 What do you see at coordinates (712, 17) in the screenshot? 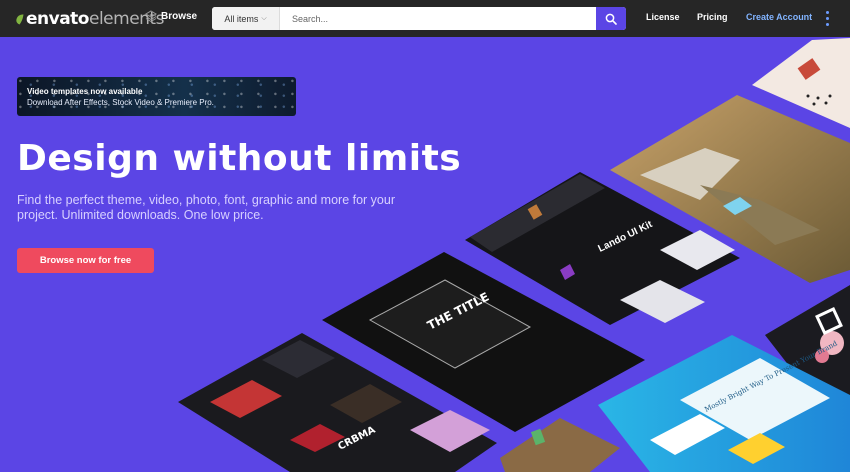
I see `pricing-link: Pricing` at bounding box center [712, 17].